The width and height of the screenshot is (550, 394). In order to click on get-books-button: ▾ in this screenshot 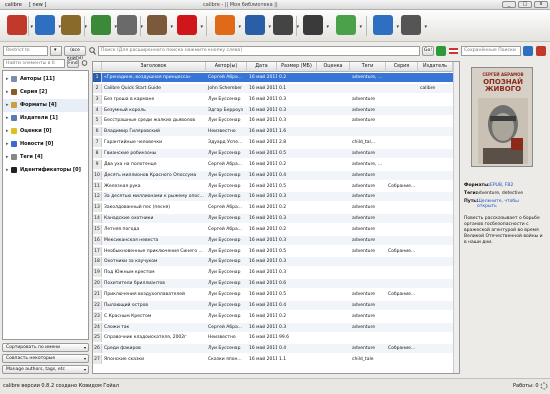, I will do `click(158, 26)`.